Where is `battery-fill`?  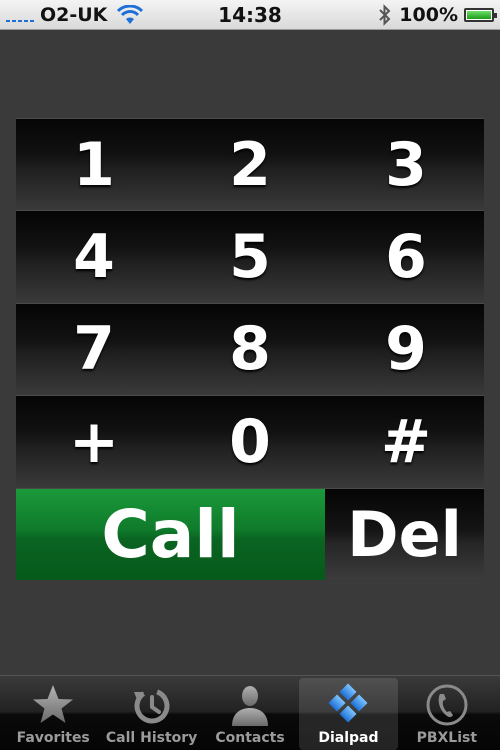 battery-fill is located at coordinates (479, 15).